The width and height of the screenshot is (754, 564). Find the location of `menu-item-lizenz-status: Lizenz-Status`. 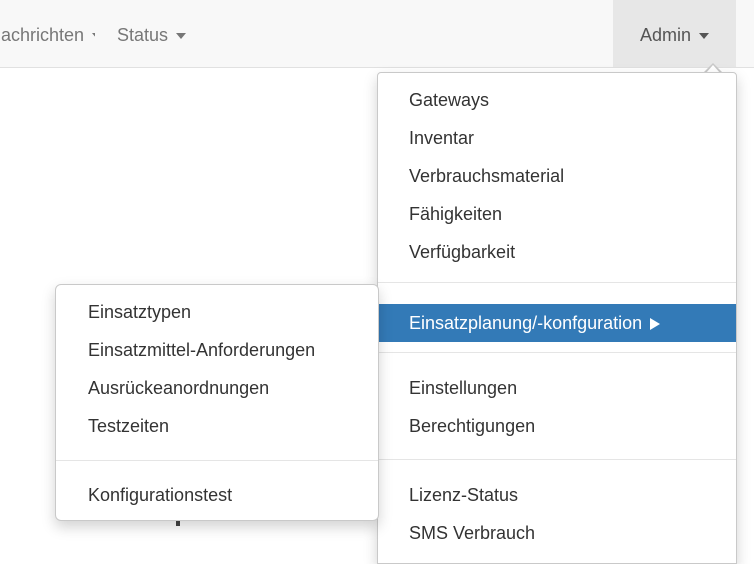

menu-item-lizenz-status: Lizenz-Status is located at coordinates (557, 495).